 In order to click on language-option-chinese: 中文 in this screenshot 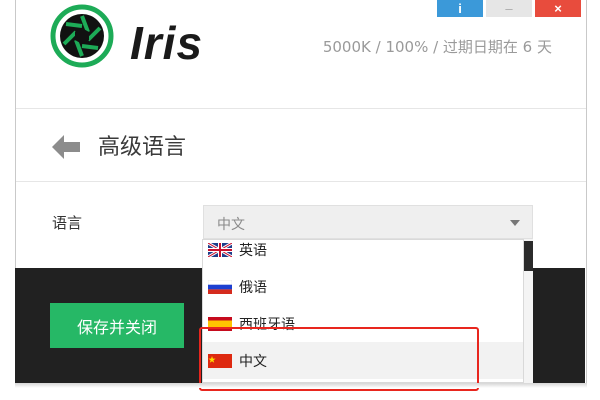, I will do `click(363, 360)`.